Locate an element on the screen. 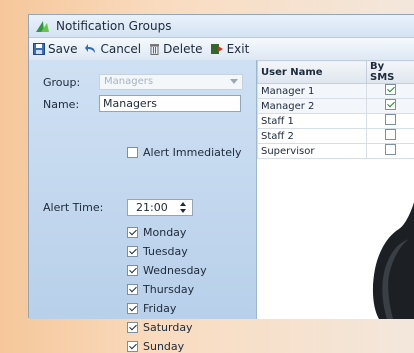  window-title: Notification Groups is located at coordinates (113, 26).